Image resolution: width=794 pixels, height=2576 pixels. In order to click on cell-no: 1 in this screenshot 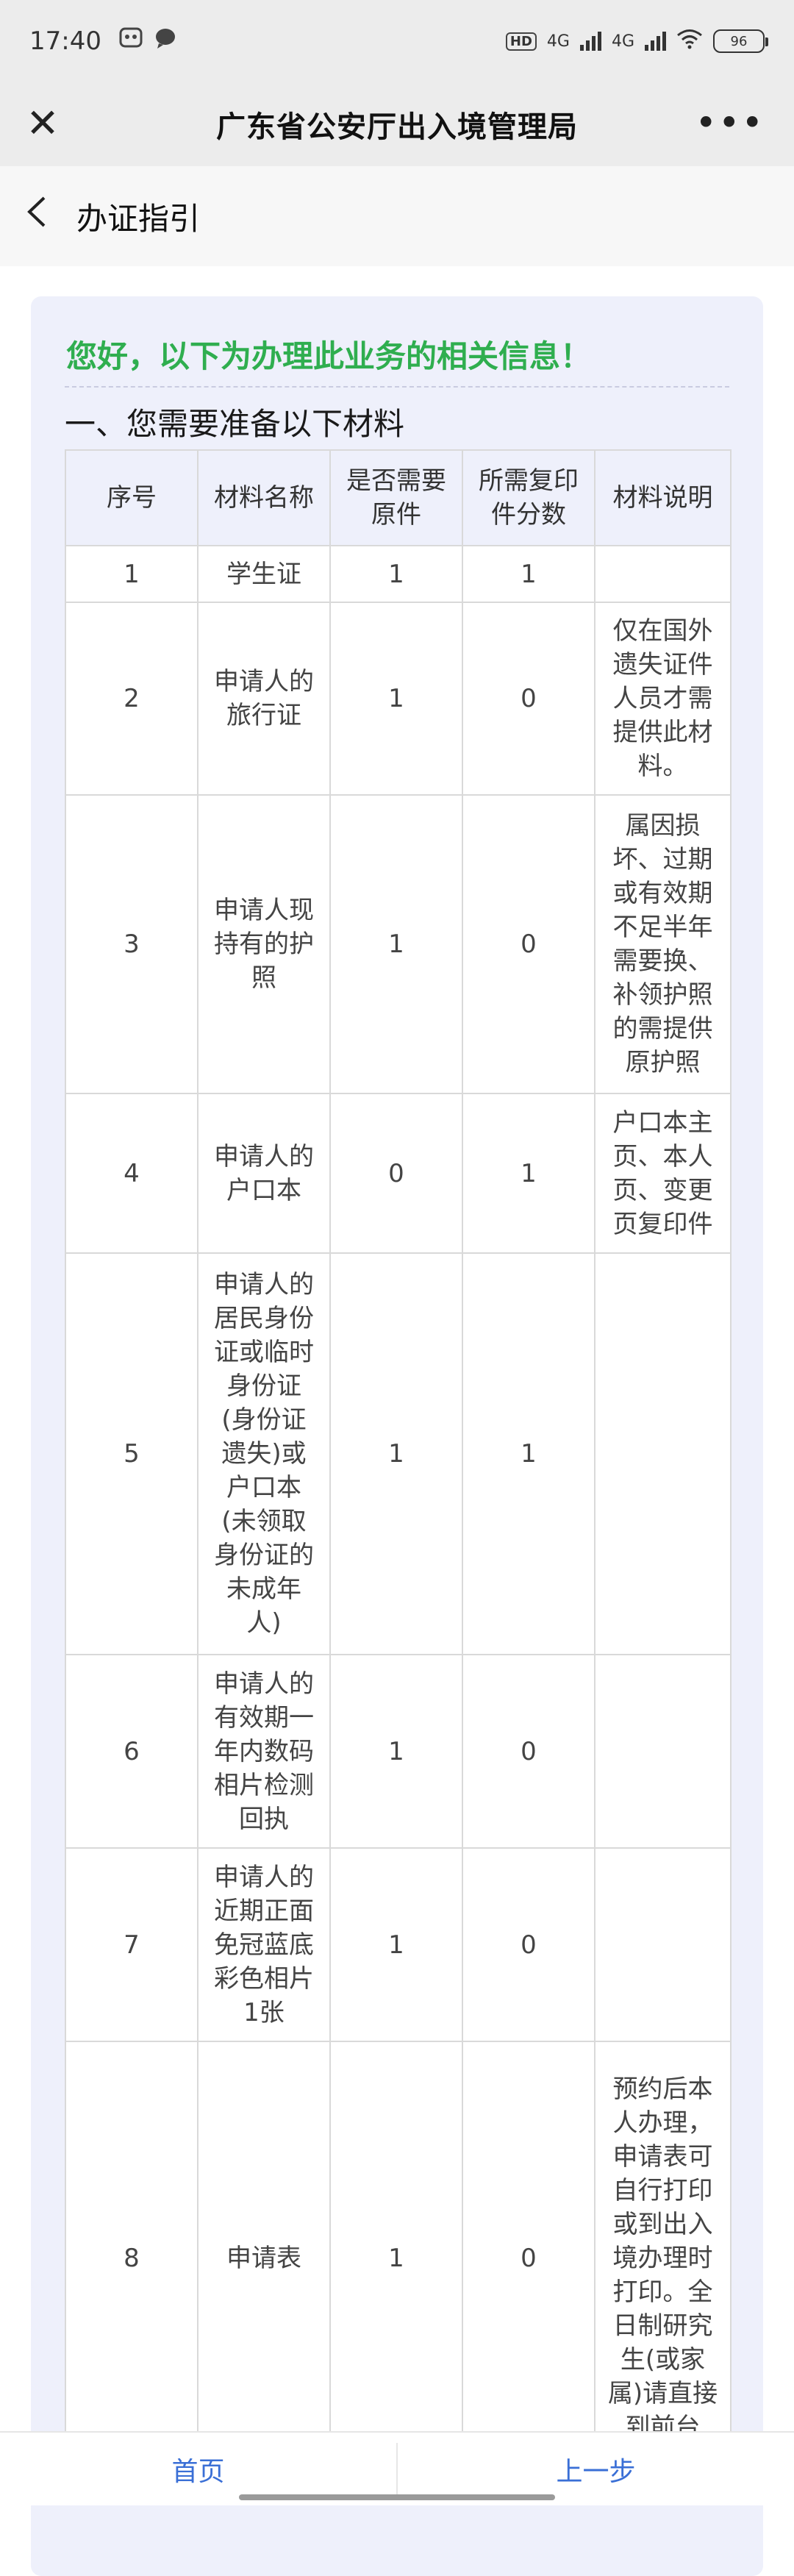, I will do `click(131, 574)`.